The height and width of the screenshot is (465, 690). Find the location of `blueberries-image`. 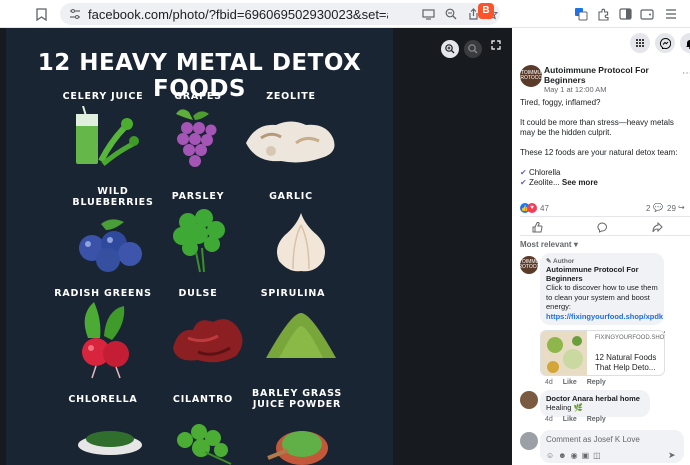

blueberries-image is located at coordinates (110, 245).